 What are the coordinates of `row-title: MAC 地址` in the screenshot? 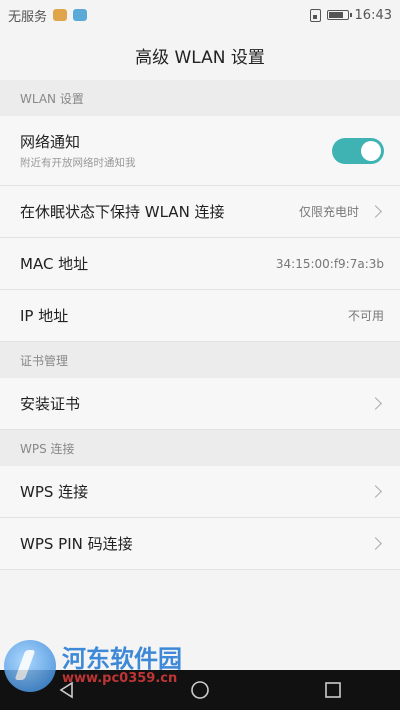 It's located at (54, 264).